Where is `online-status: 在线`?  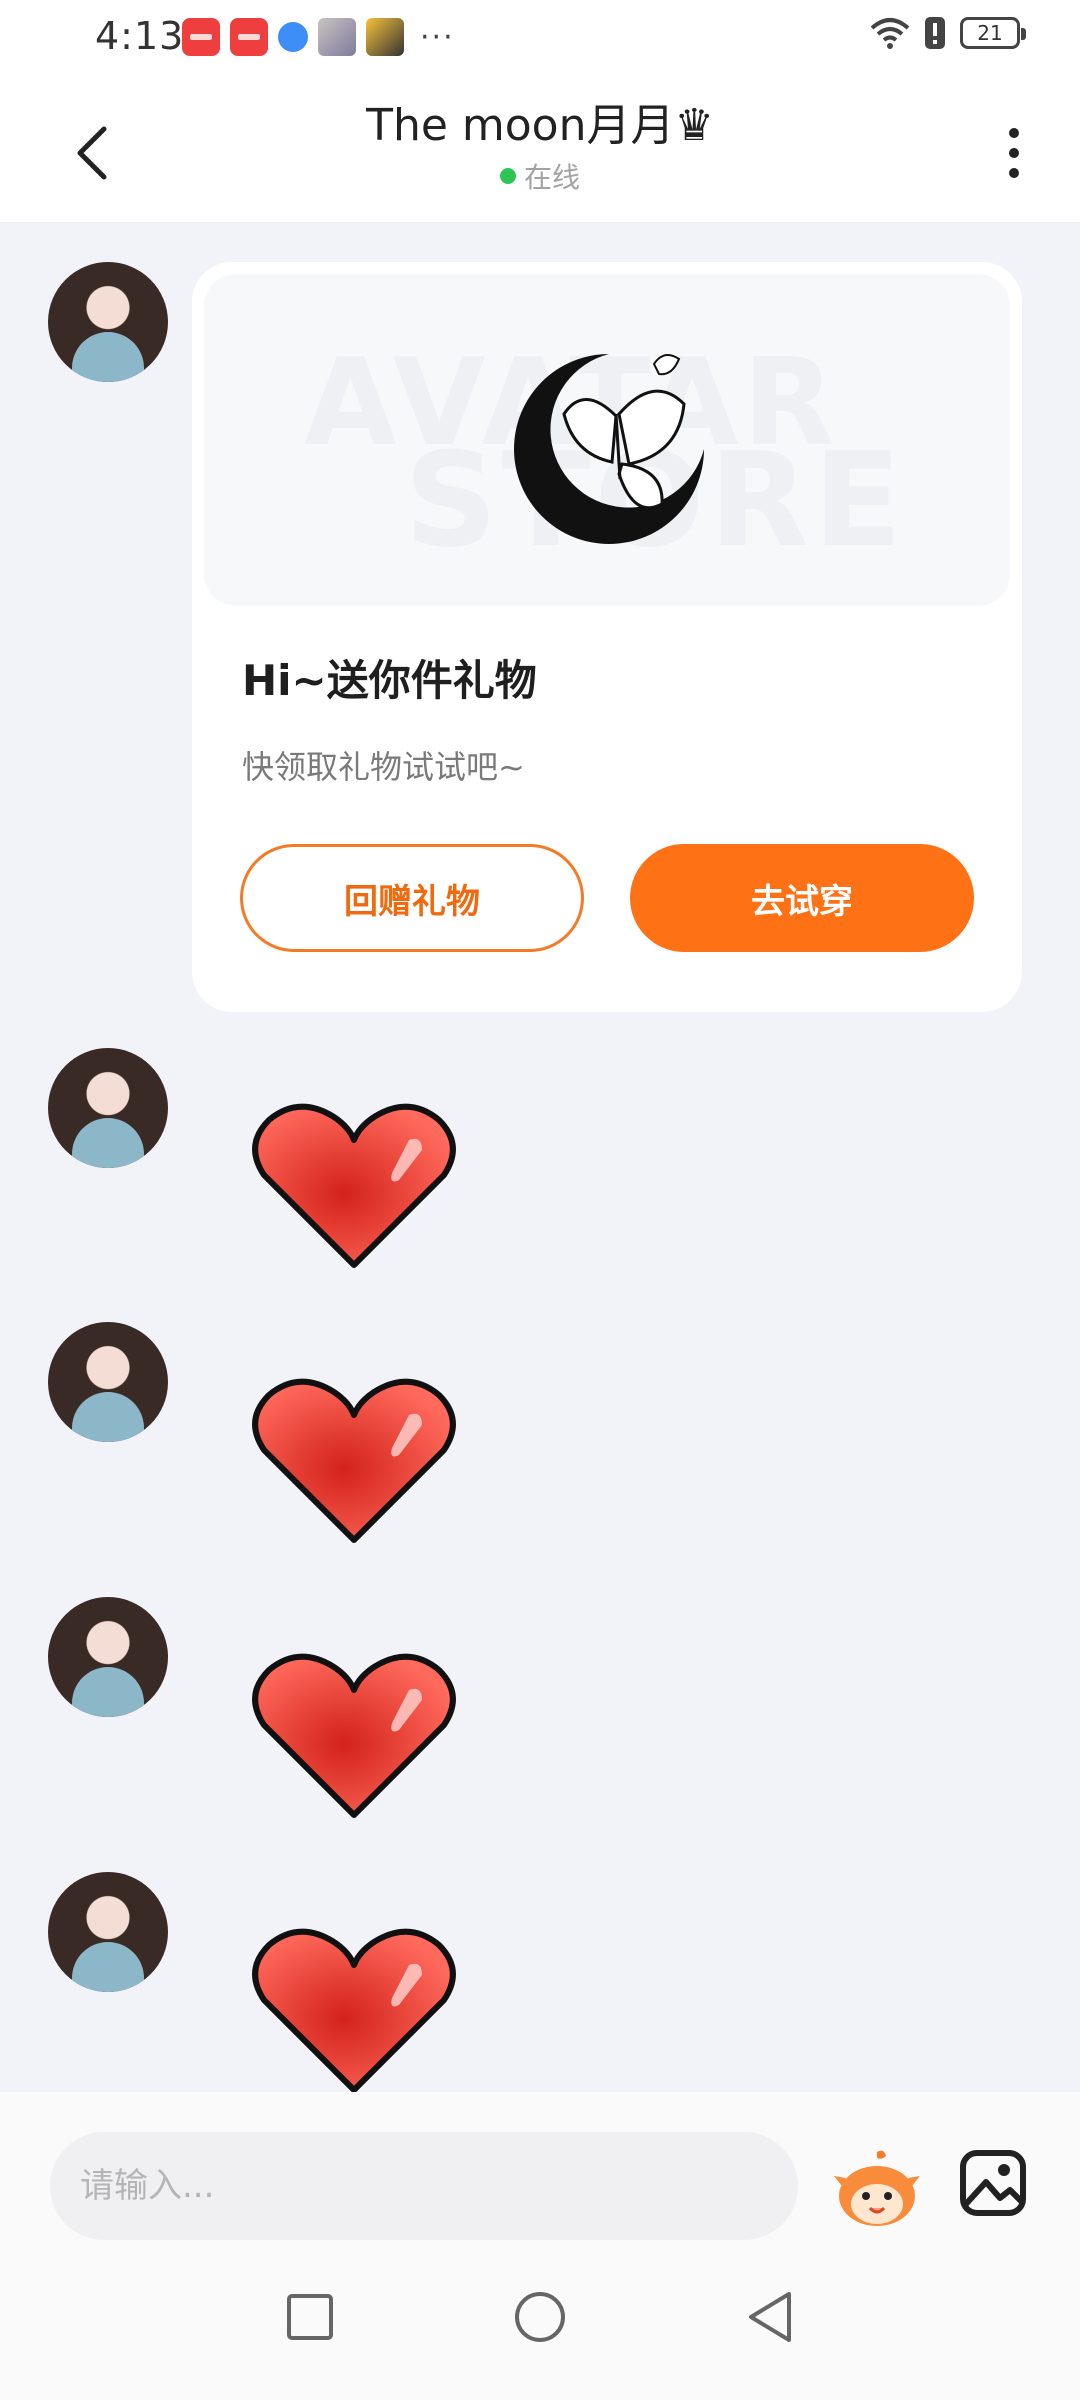
online-status: 在线 is located at coordinates (539, 176).